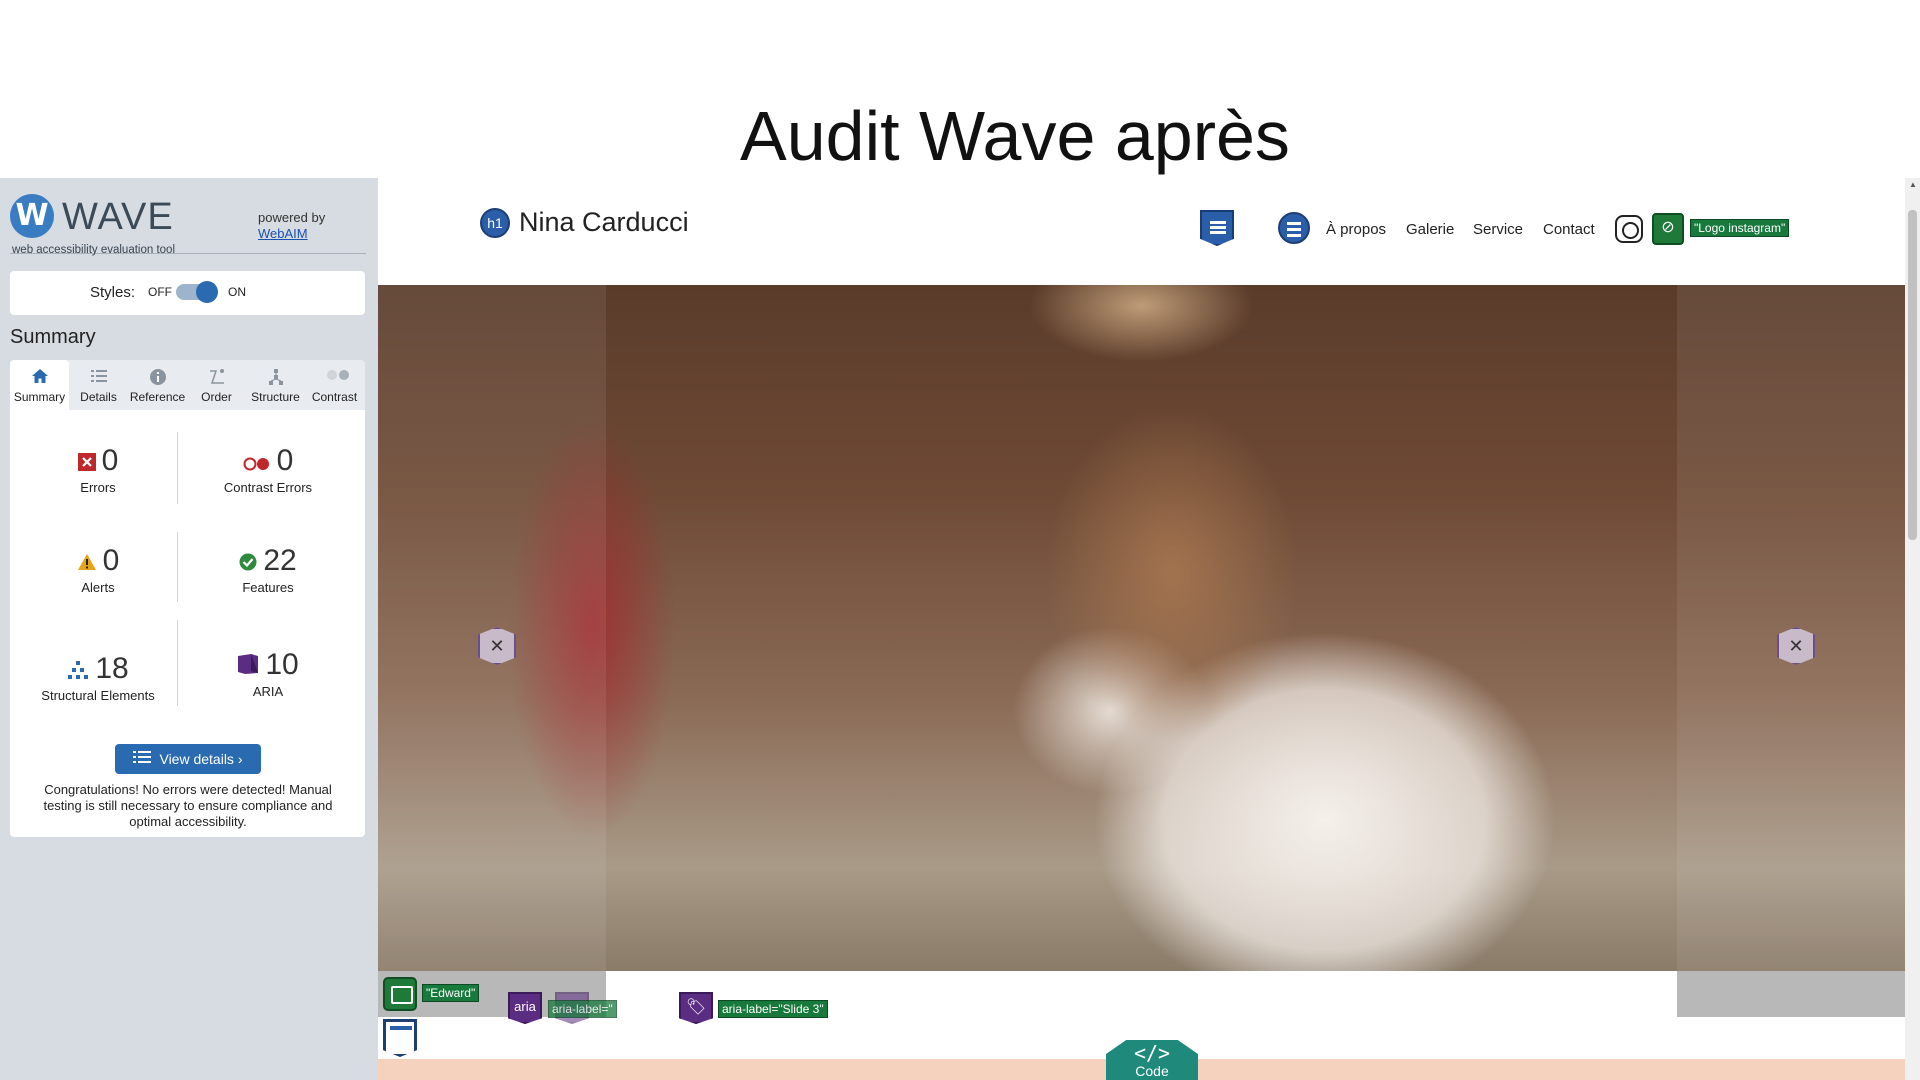 This screenshot has height=1080, width=1920. I want to click on styles-toggle, so click(197, 292).